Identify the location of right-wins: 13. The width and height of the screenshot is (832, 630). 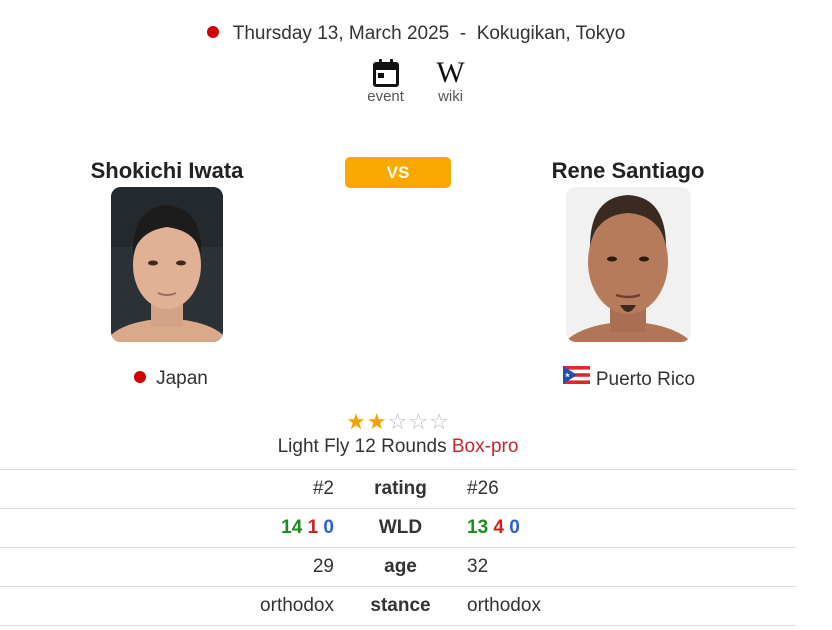
(478, 527).